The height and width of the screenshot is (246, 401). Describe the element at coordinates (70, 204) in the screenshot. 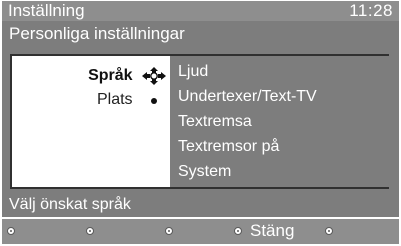

I see `hint-text: Välj önskat språk` at that location.